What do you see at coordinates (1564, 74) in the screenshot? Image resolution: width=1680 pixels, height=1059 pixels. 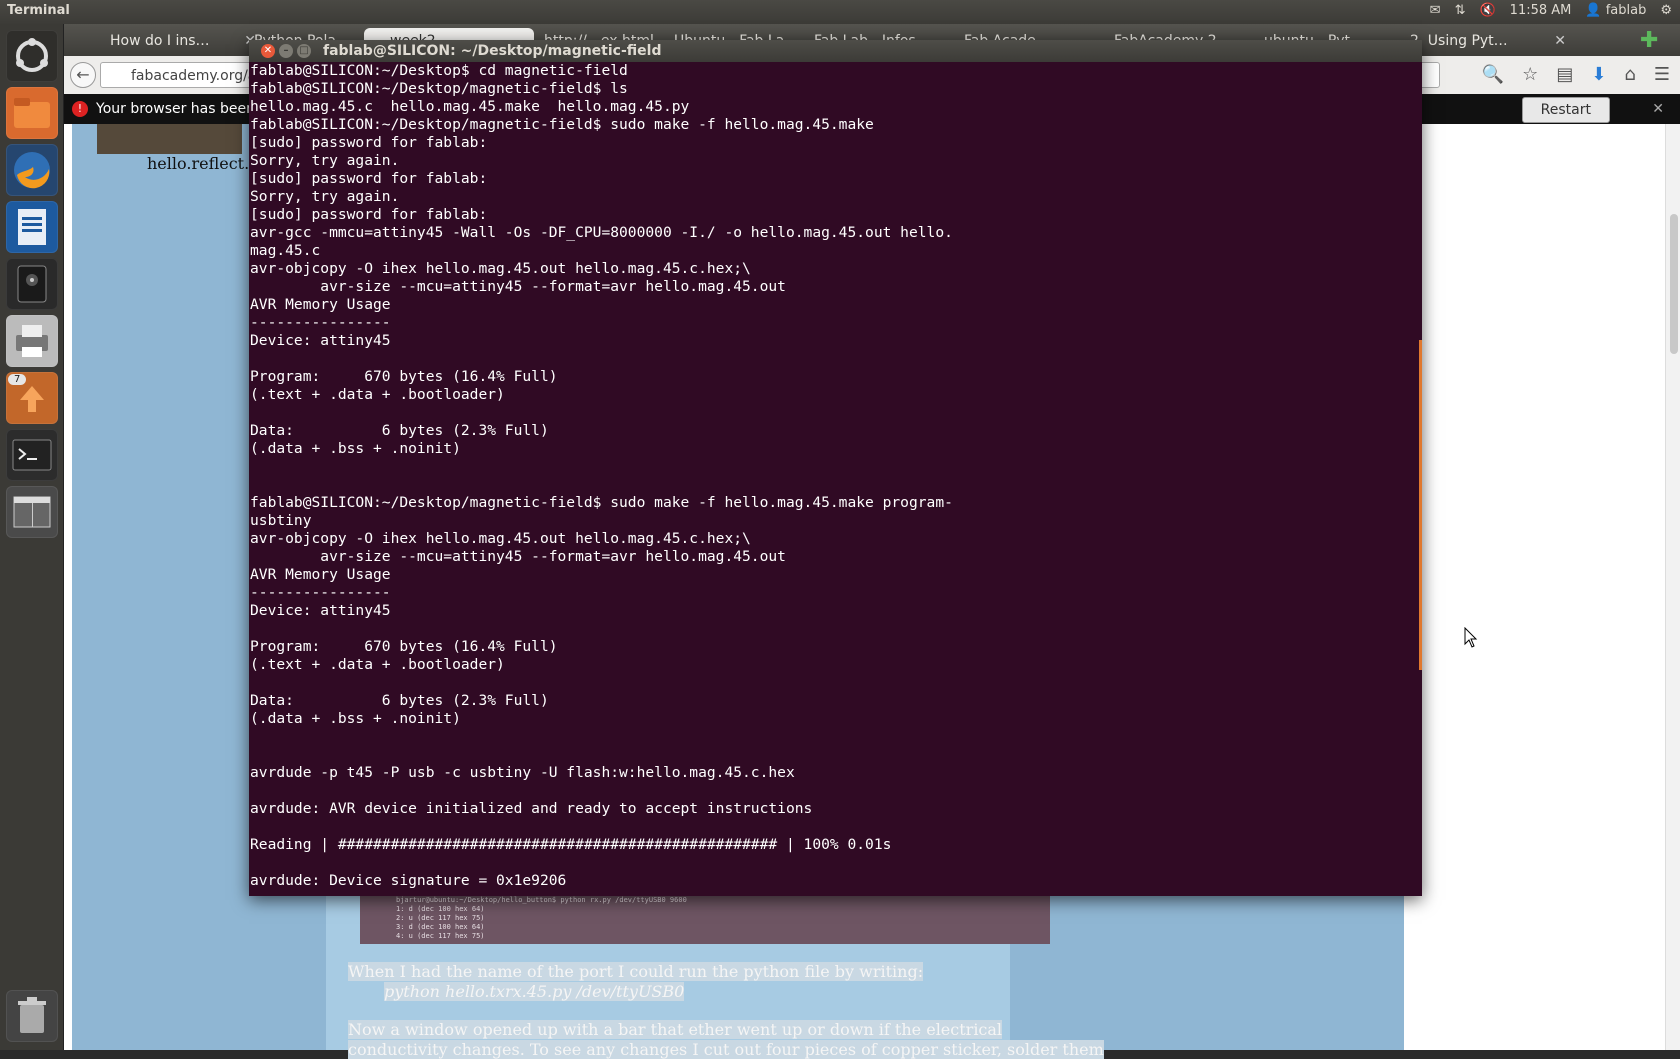 I see `reading-list-icon: ▤` at bounding box center [1564, 74].